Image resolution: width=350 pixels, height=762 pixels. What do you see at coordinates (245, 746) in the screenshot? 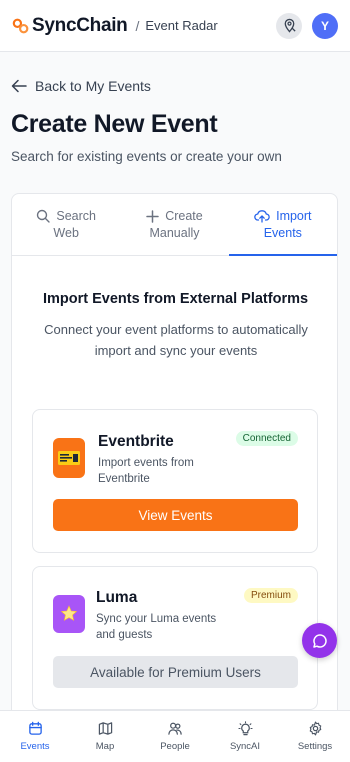
I see `nav-label: SyncAI` at bounding box center [245, 746].